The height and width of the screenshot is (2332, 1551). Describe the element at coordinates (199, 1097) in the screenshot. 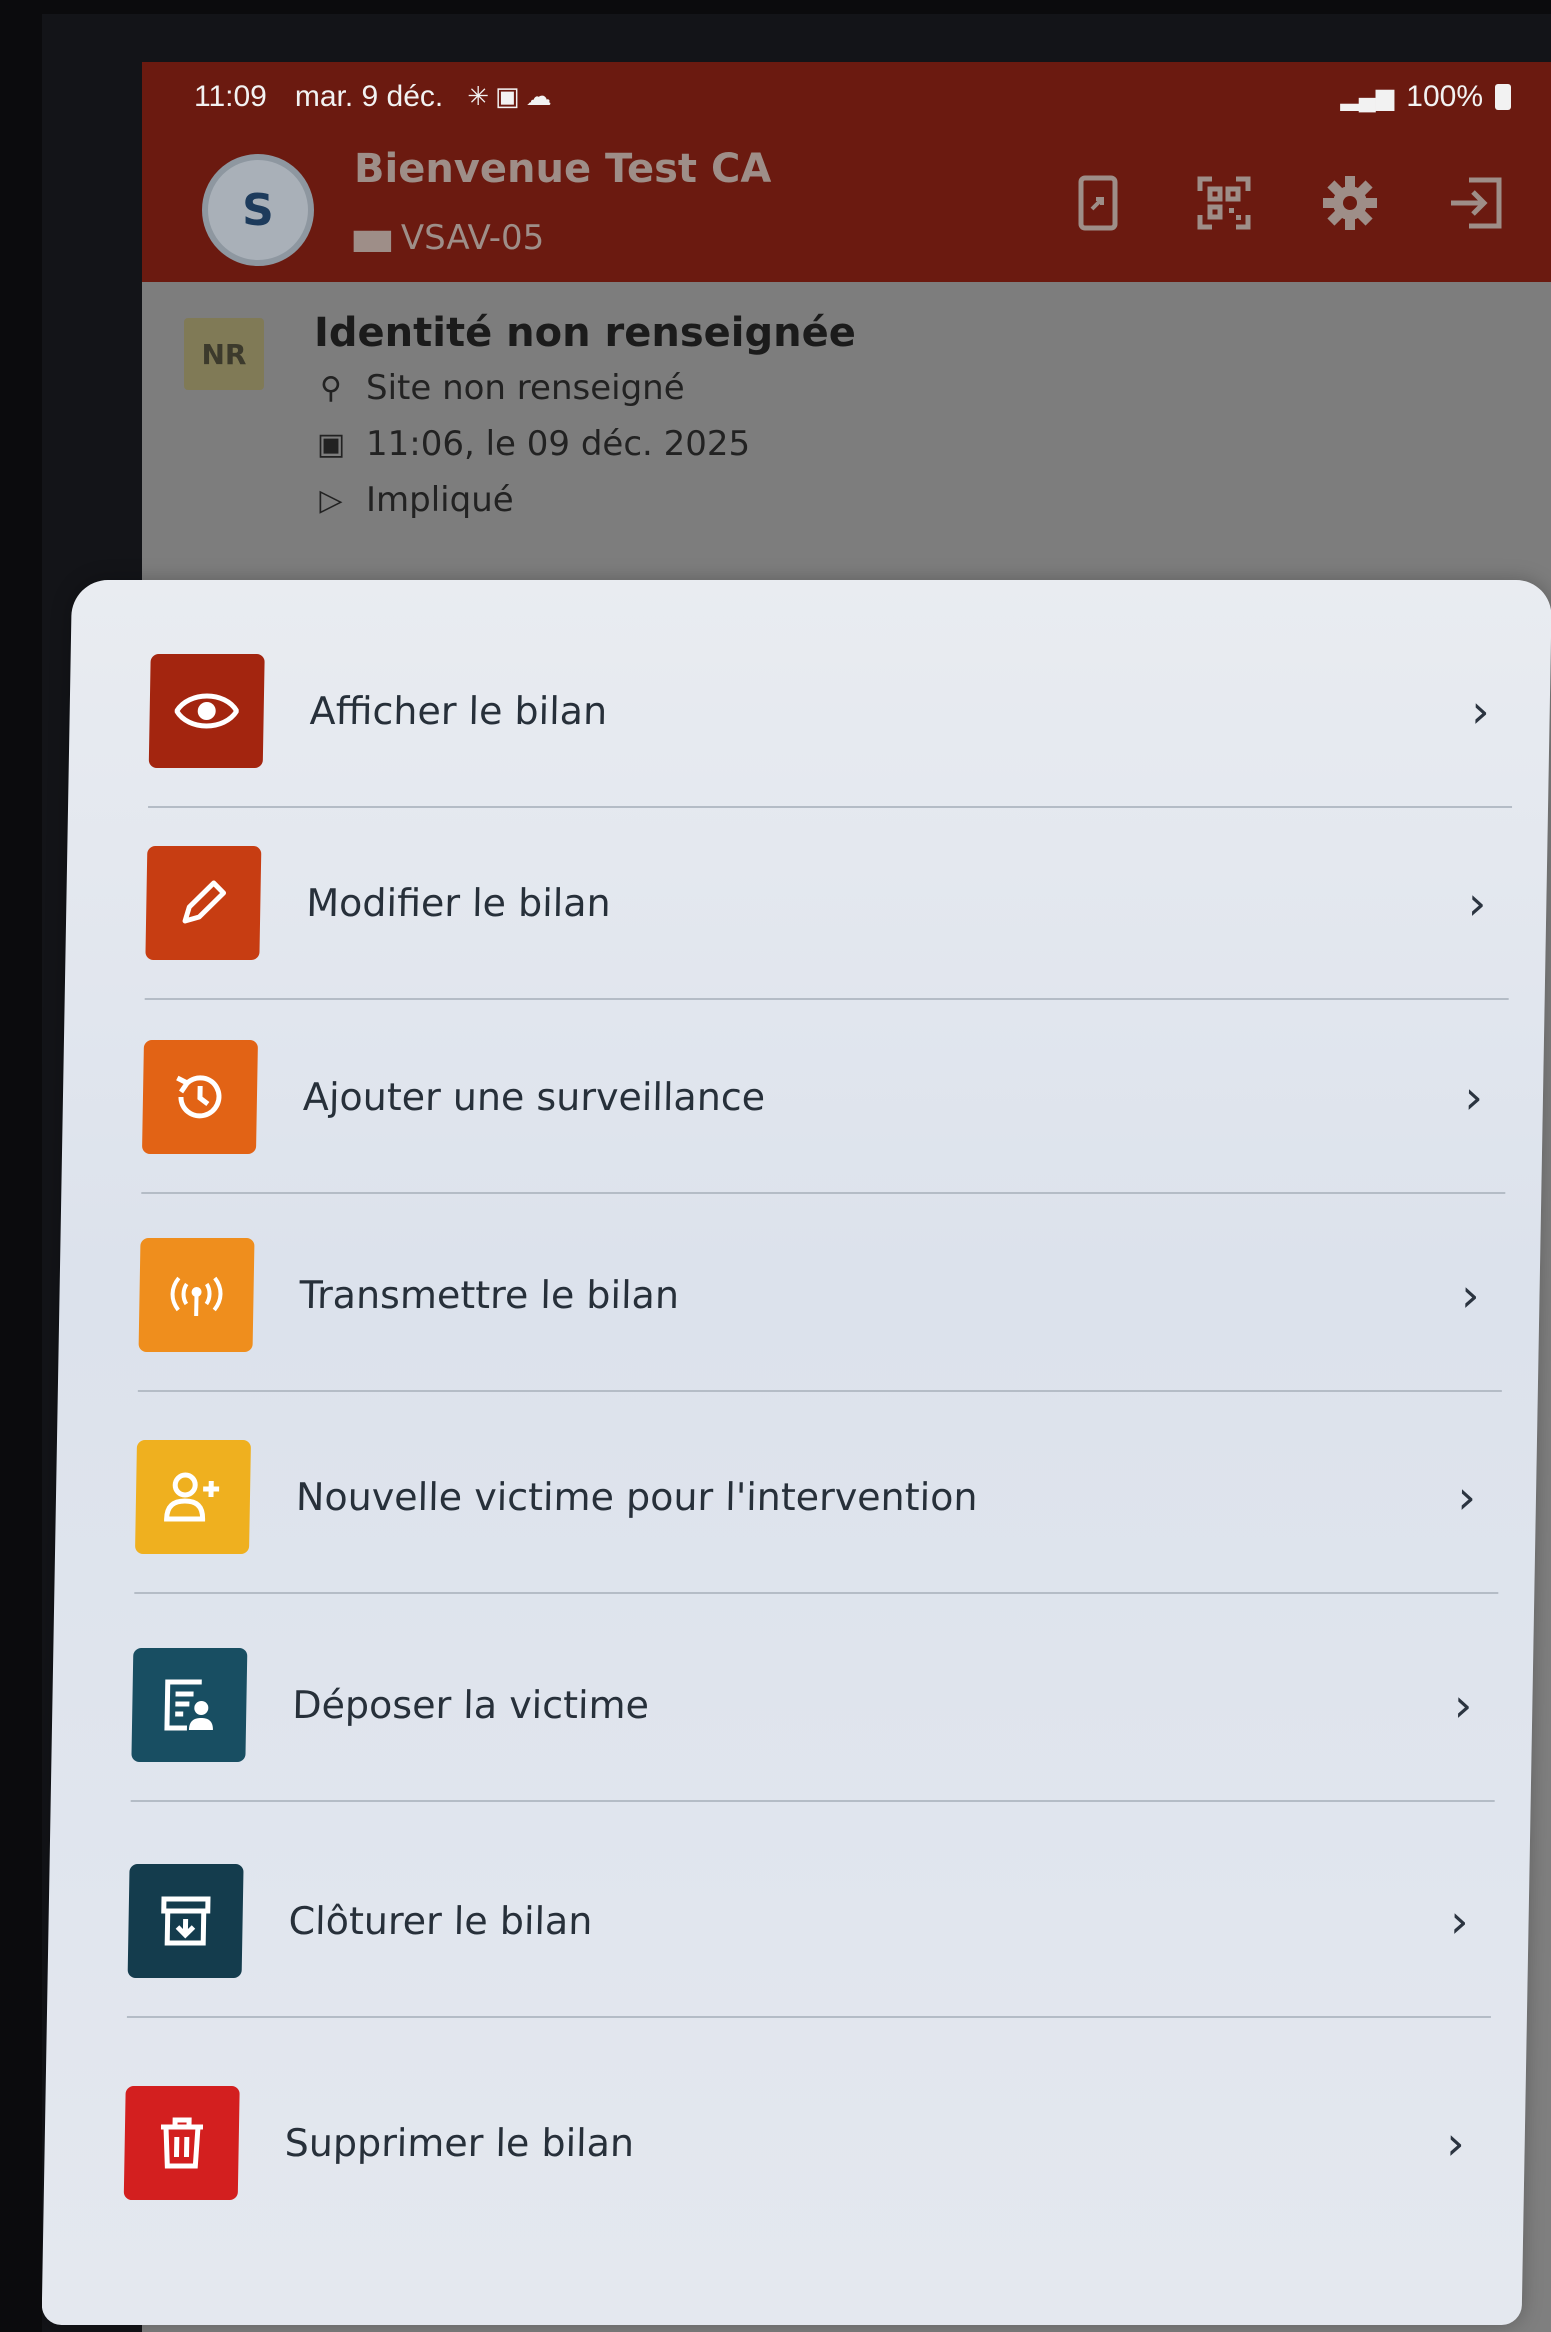

I see `history-icon` at that location.